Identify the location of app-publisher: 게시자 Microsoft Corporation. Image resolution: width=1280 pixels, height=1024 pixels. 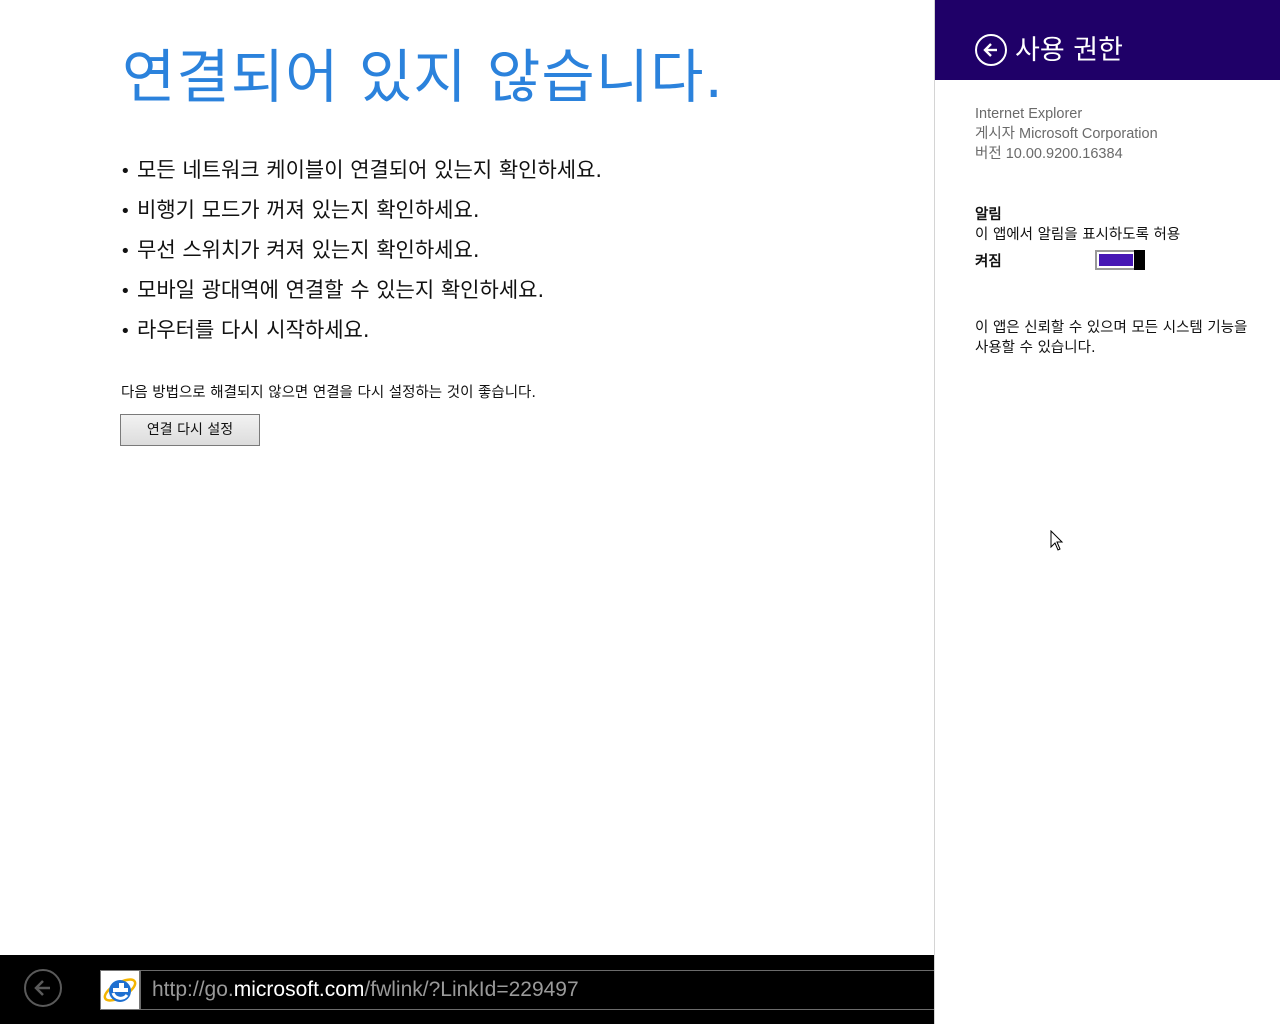
(1066, 134).